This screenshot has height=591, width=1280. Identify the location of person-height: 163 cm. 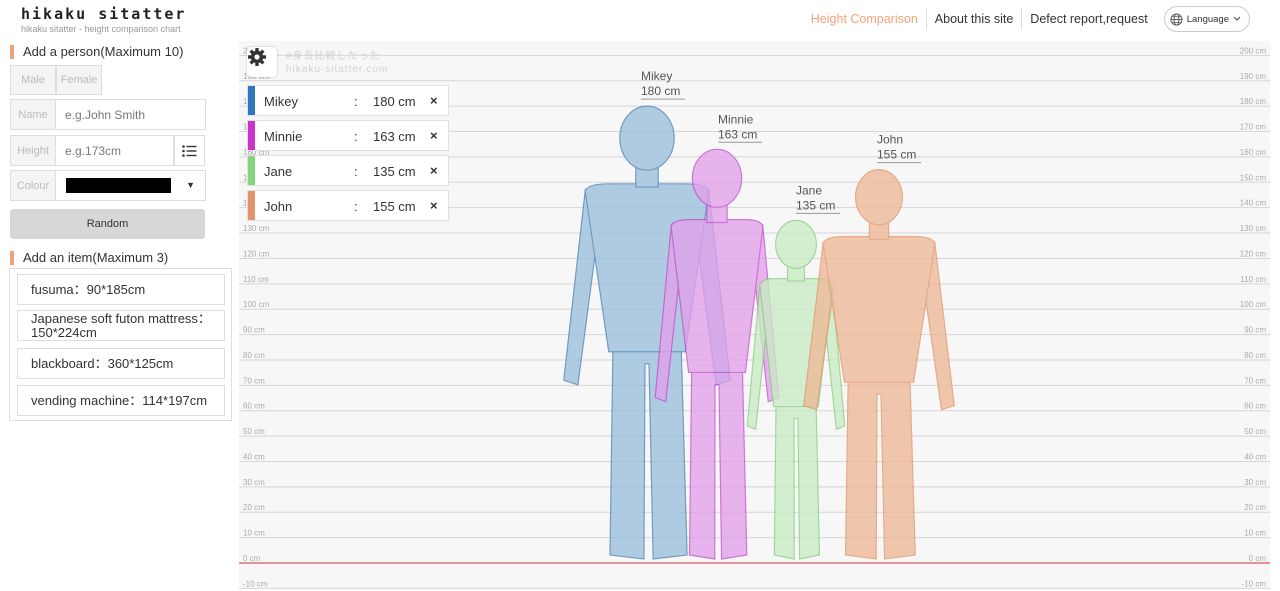
(394, 136).